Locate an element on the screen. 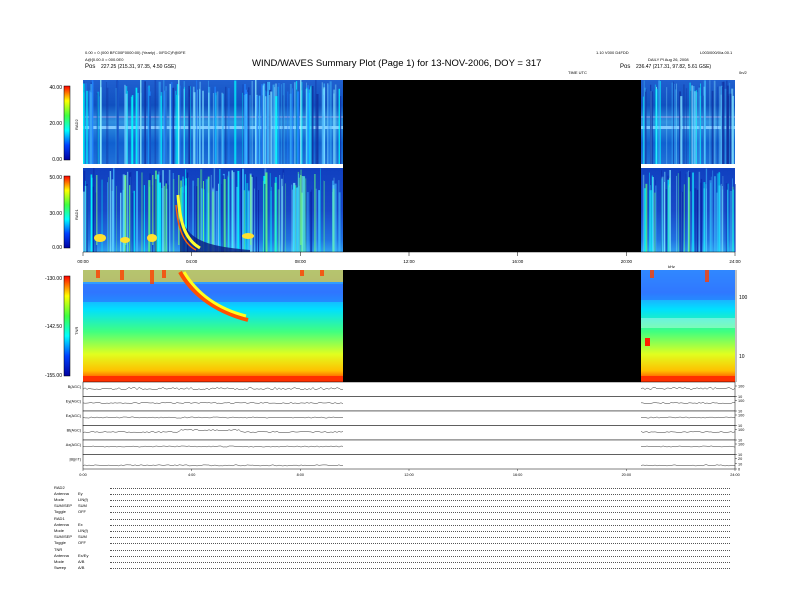 The width and height of the screenshot is (792, 612). rad1-sumsep-label: SUM/SEP is located at coordinates (63, 536).